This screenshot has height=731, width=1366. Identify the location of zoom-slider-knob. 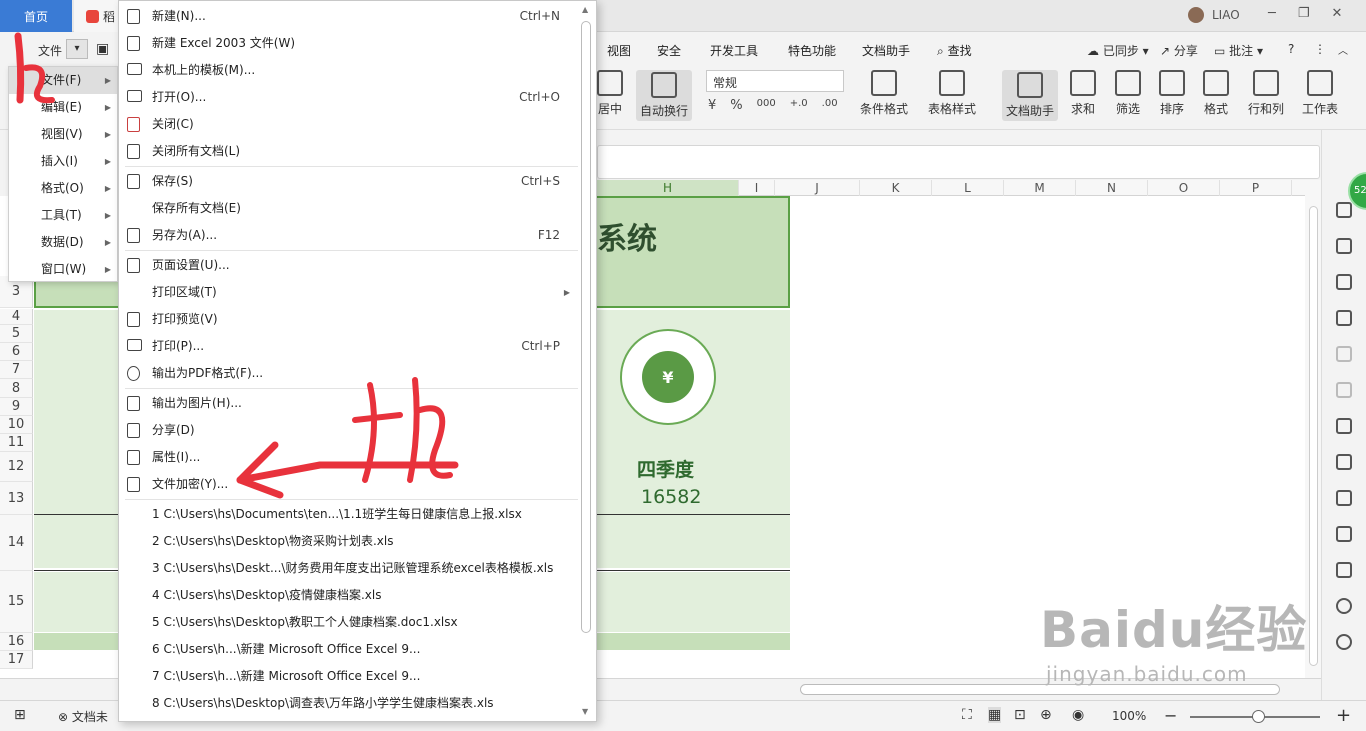
(1258, 716).